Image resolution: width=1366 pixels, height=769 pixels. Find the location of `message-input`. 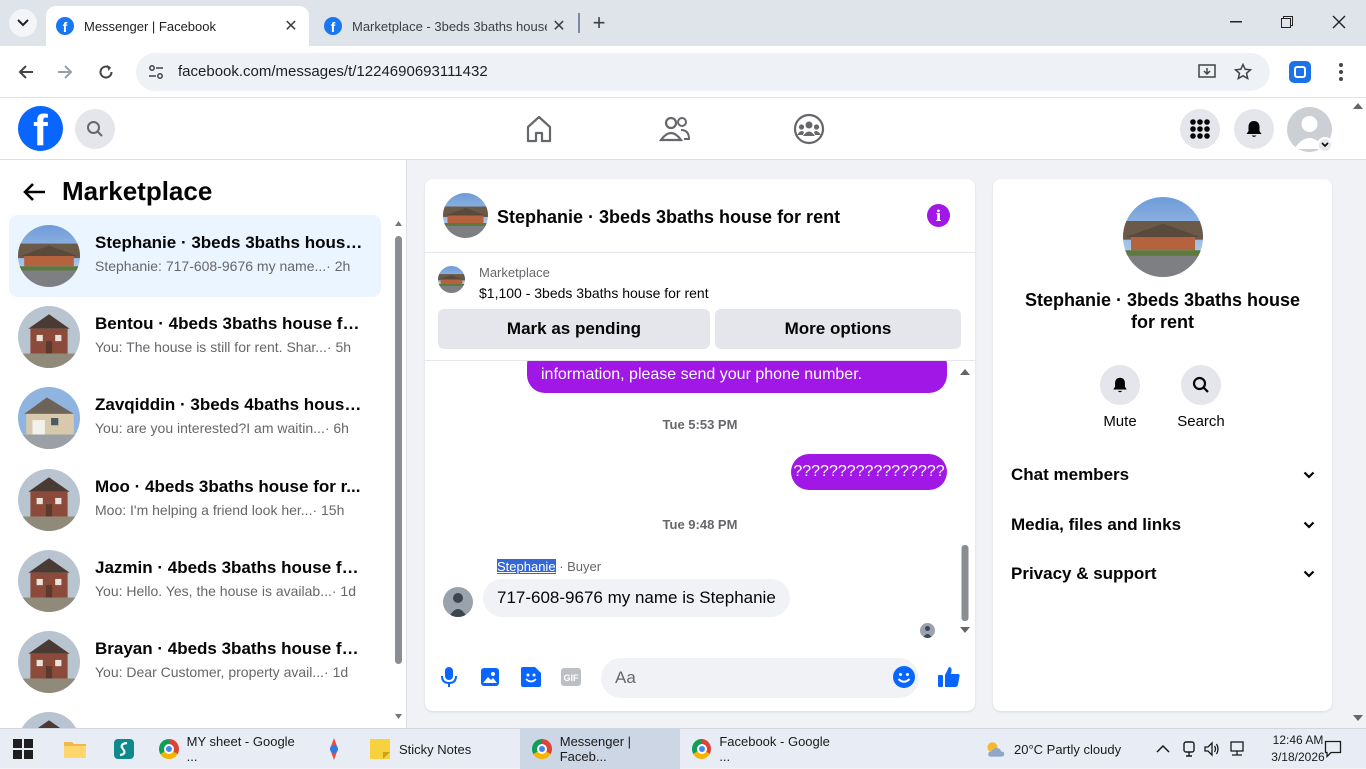

message-input is located at coordinates (760, 678).